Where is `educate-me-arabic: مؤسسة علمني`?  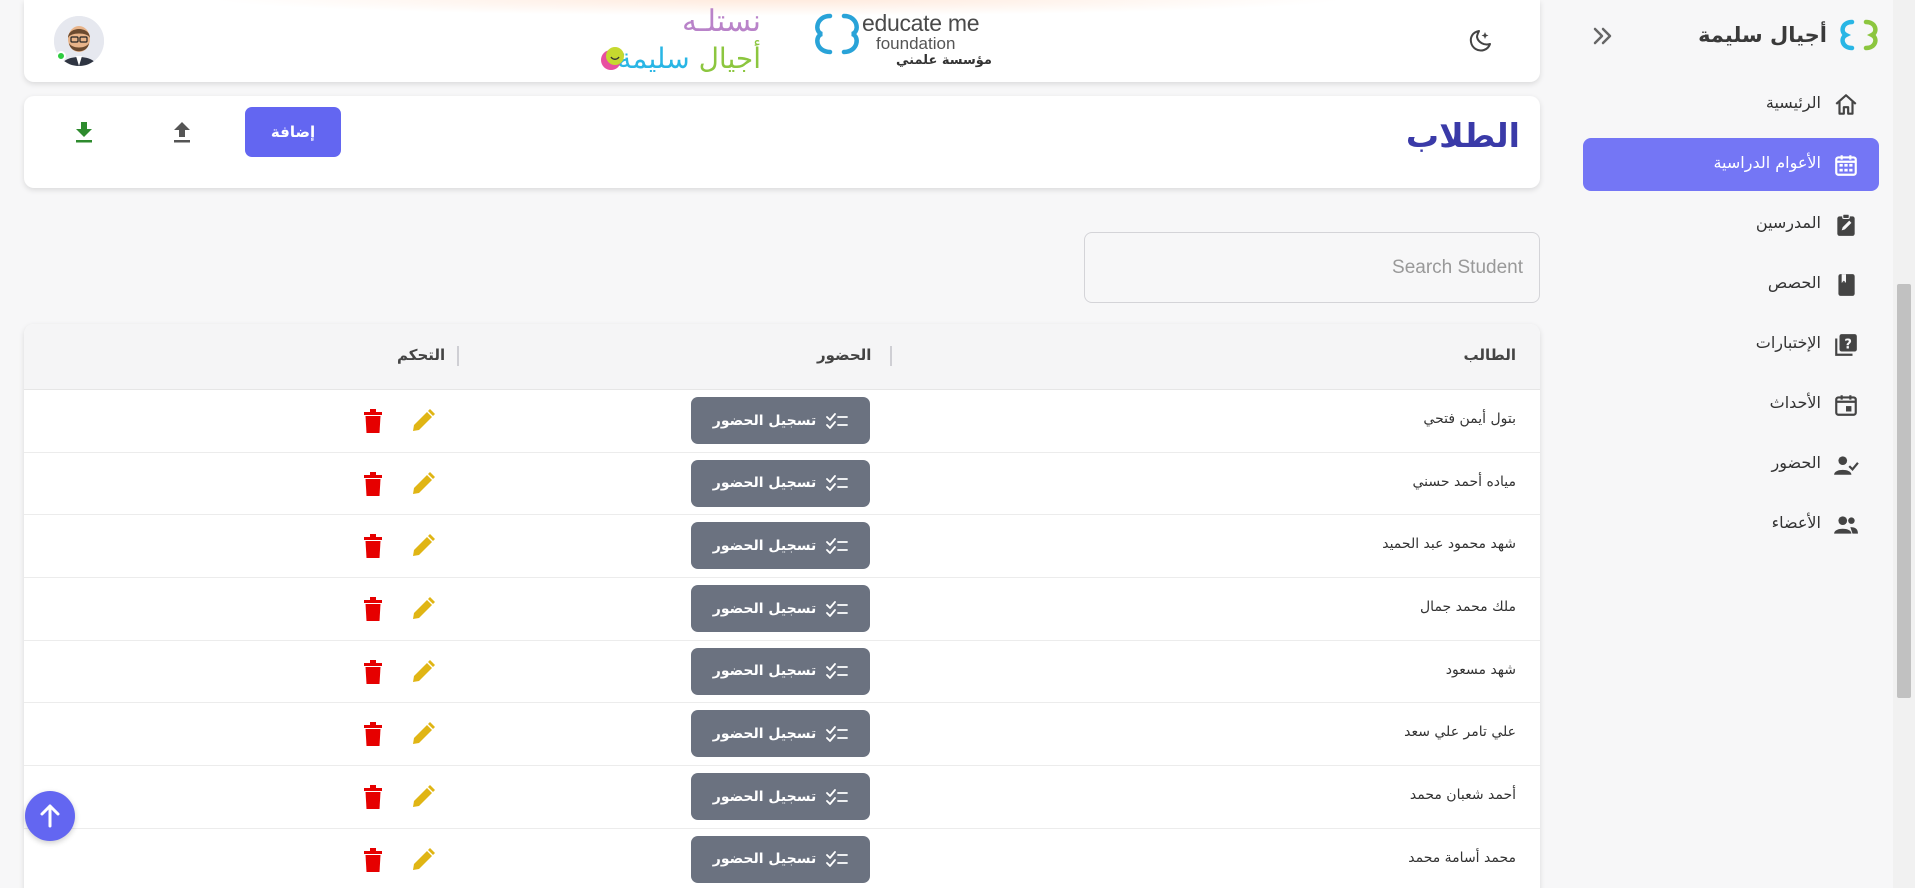 educate-me-arabic: مؤسسة علمني is located at coordinates (944, 60).